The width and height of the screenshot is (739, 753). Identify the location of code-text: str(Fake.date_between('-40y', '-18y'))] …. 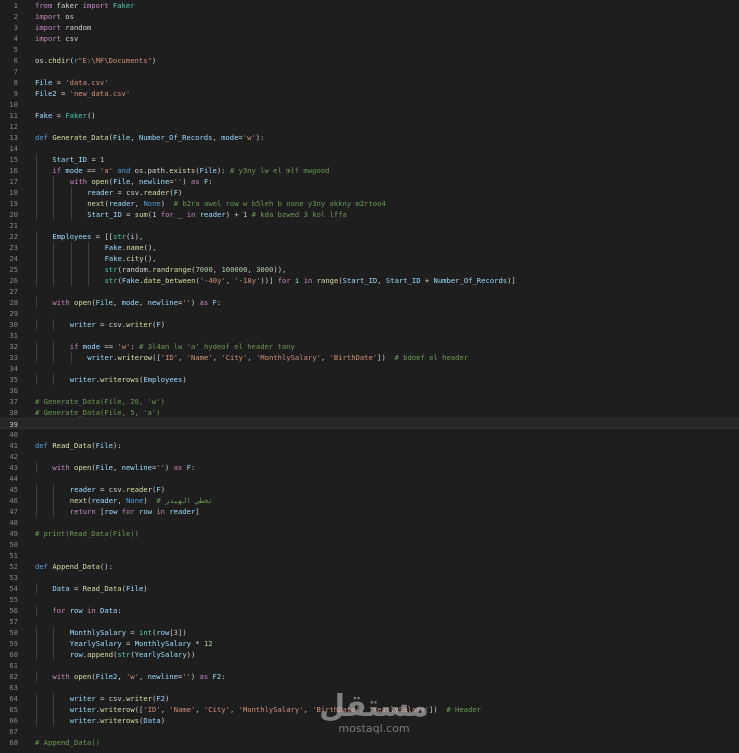
(310, 280).